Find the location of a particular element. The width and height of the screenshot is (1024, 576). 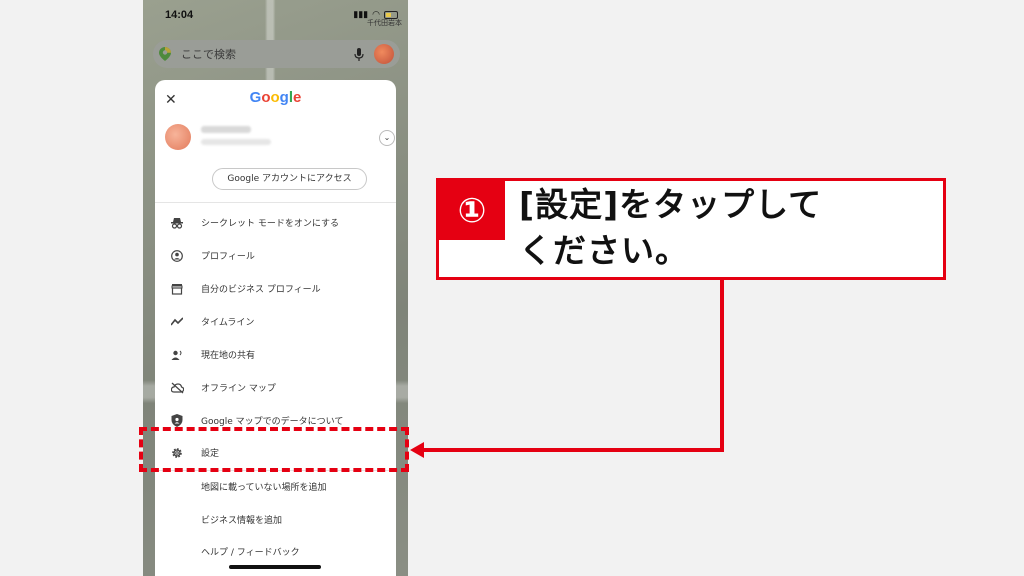

menu-item-incognito: シークレット モードをオンにする is located at coordinates (275, 222).